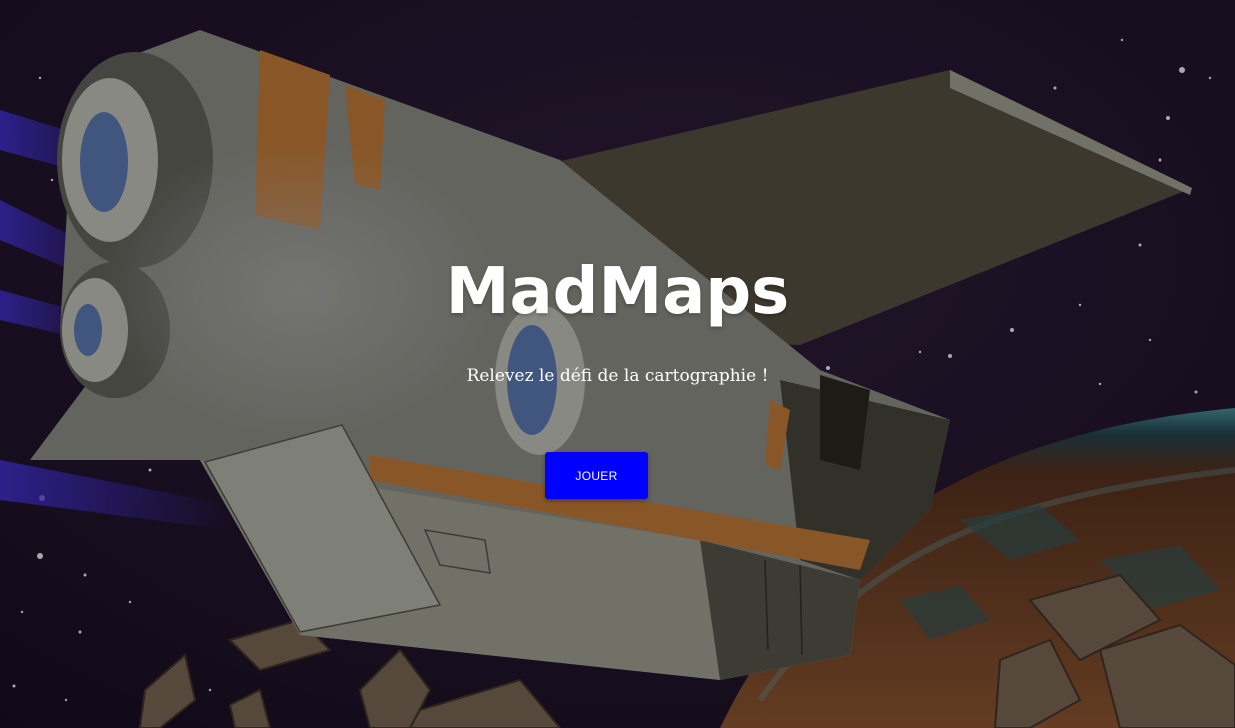  I want to click on tagline: Relevez le défi de la cartographie !, so click(617, 376).